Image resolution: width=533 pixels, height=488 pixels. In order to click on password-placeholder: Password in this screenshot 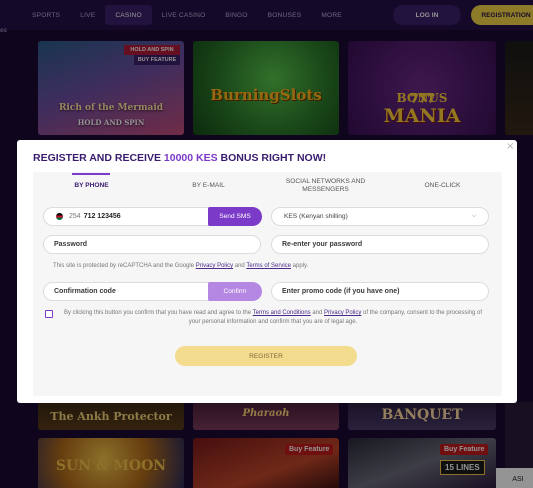, I will do `click(71, 244)`.